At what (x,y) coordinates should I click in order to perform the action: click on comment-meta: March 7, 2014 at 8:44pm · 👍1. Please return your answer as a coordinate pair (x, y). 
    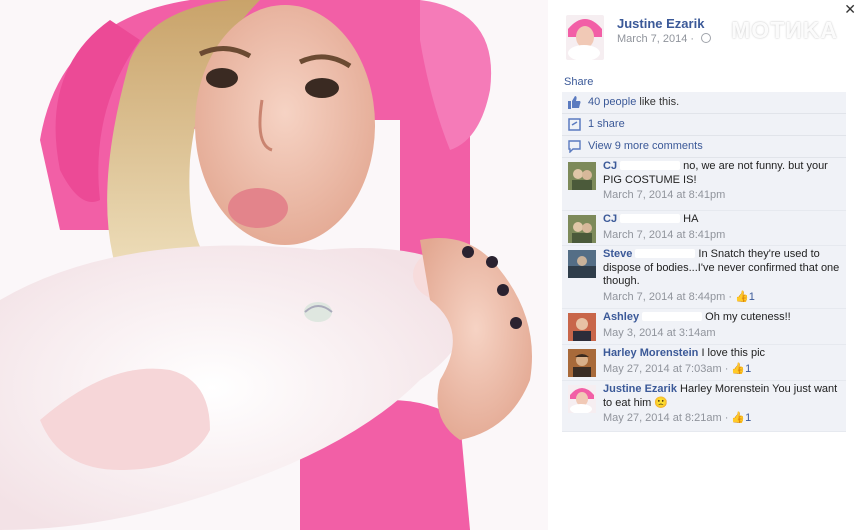
    Looking at the image, I should click on (723, 298).